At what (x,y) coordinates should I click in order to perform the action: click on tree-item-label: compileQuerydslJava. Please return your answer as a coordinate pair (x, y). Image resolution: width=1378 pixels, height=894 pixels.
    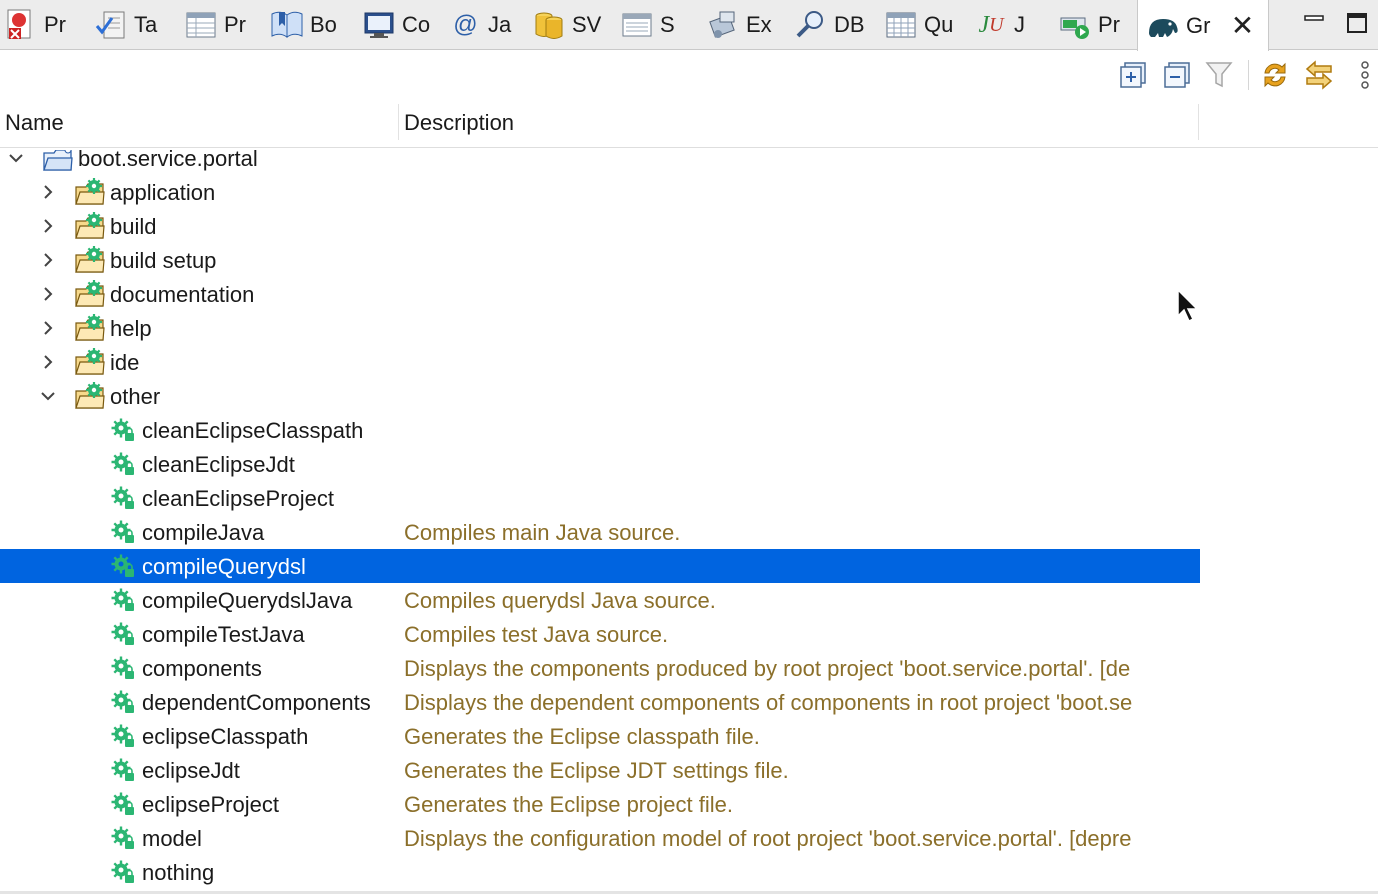
    Looking at the image, I should click on (247, 600).